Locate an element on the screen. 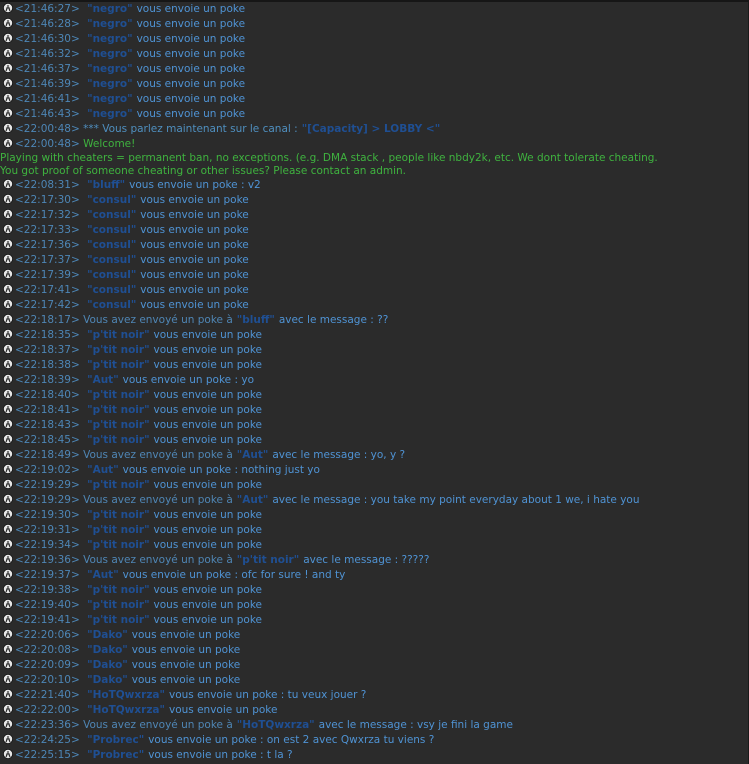 The height and width of the screenshot is (764, 749). timestamp: <22:18:39> is located at coordinates (47, 380).